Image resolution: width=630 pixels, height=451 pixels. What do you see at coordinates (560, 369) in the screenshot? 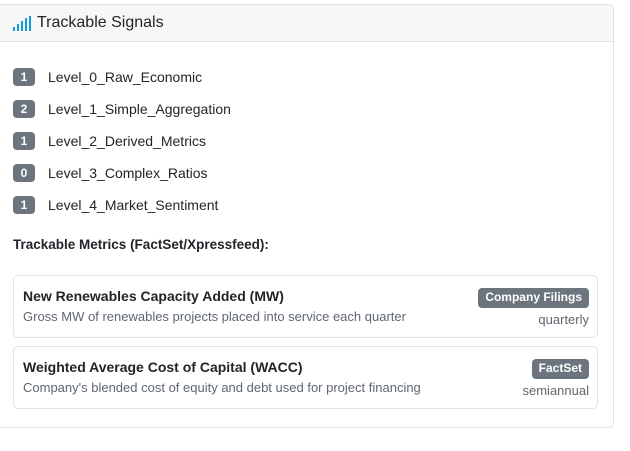
I see `metric-source-badge: FactSet` at bounding box center [560, 369].